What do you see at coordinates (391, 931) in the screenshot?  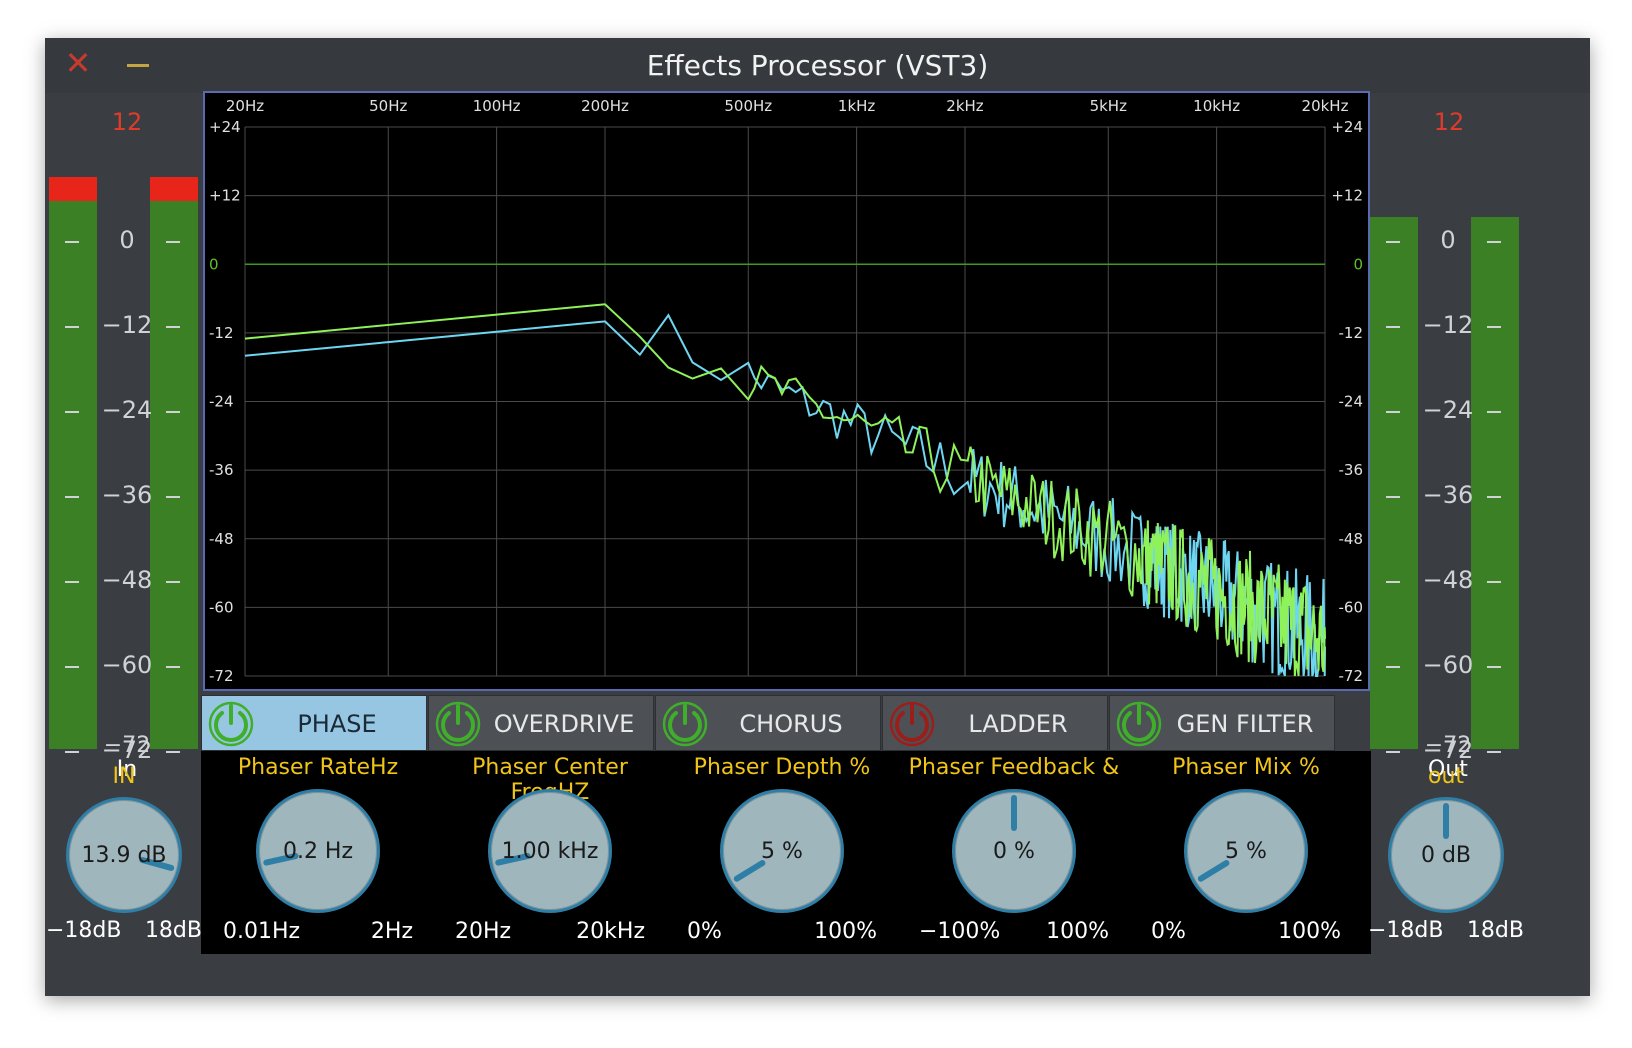 I see `knob-max-label: 2Hz` at bounding box center [391, 931].